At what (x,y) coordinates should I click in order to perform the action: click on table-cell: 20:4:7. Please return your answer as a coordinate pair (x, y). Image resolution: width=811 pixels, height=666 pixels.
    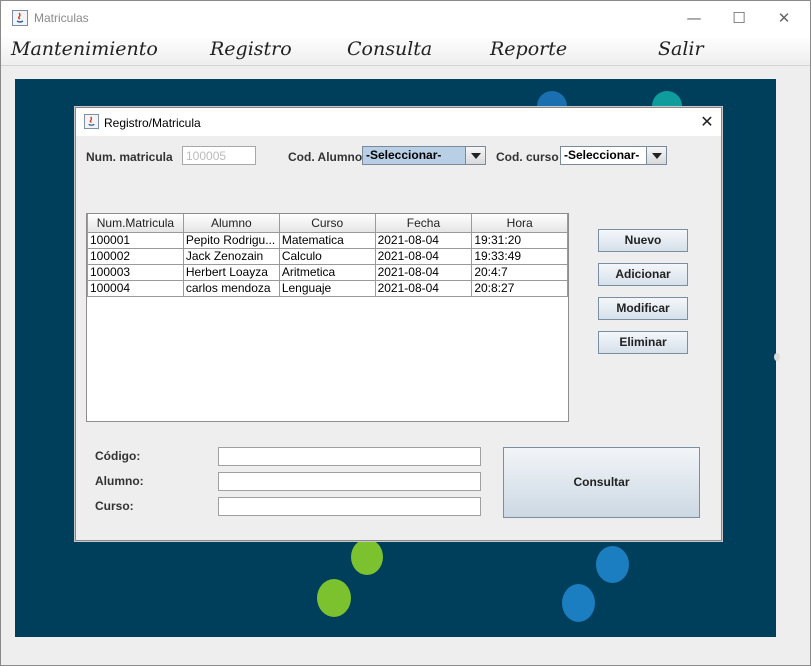
    Looking at the image, I should click on (519, 272).